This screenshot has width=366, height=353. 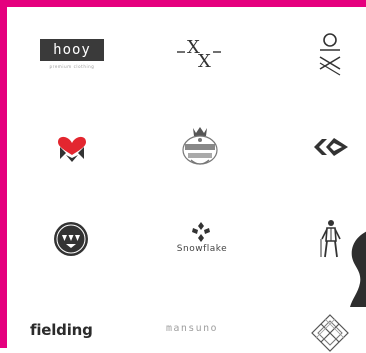 What do you see at coordinates (201, 232) in the screenshot?
I see `snowflake-icon` at bounding box center [201, 232].